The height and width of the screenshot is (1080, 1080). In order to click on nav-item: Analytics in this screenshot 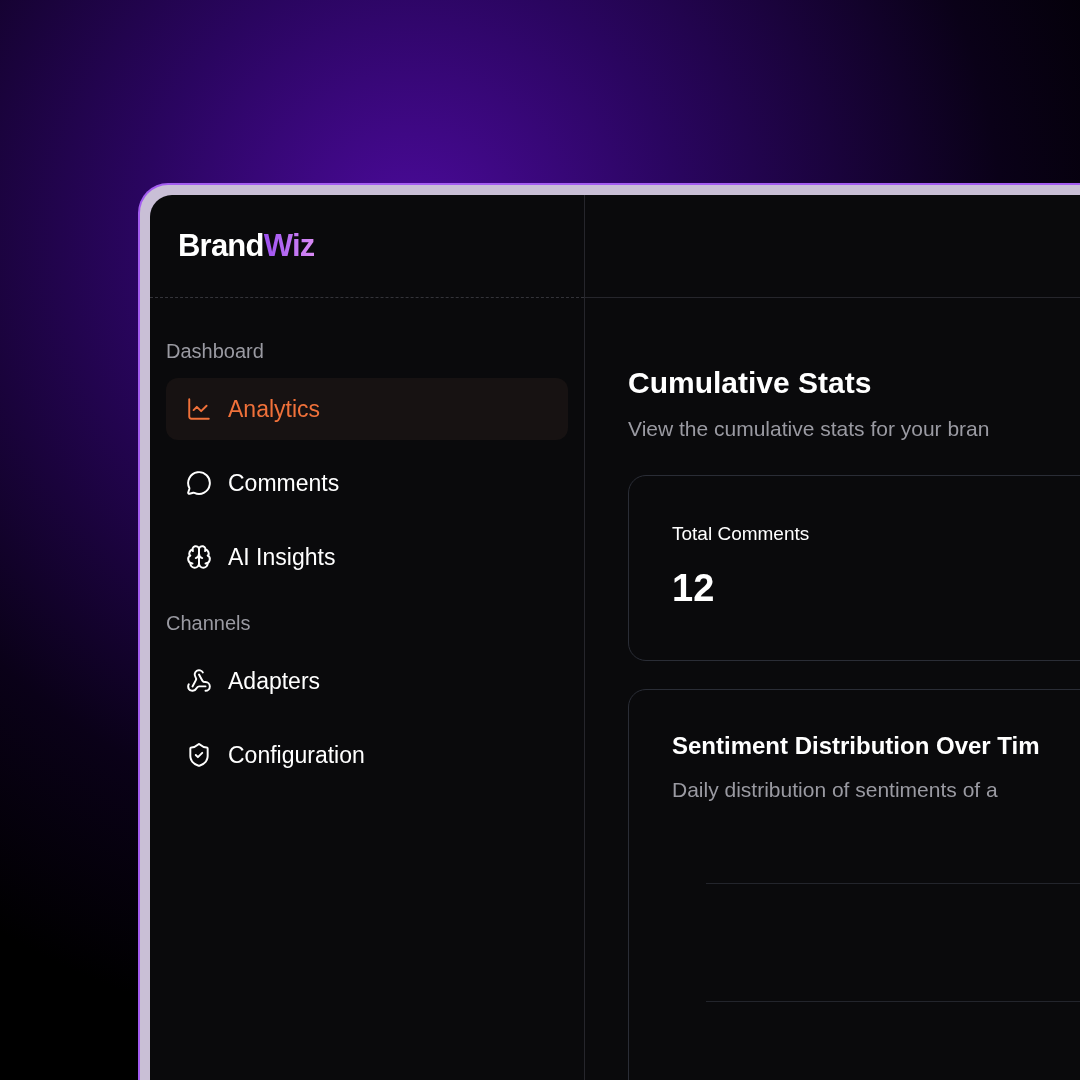, I will do `click(367, 409)`.